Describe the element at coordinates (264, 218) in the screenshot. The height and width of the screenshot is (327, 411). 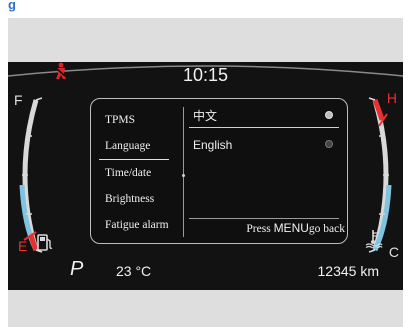
I see `menu-footer-divider` at that location.